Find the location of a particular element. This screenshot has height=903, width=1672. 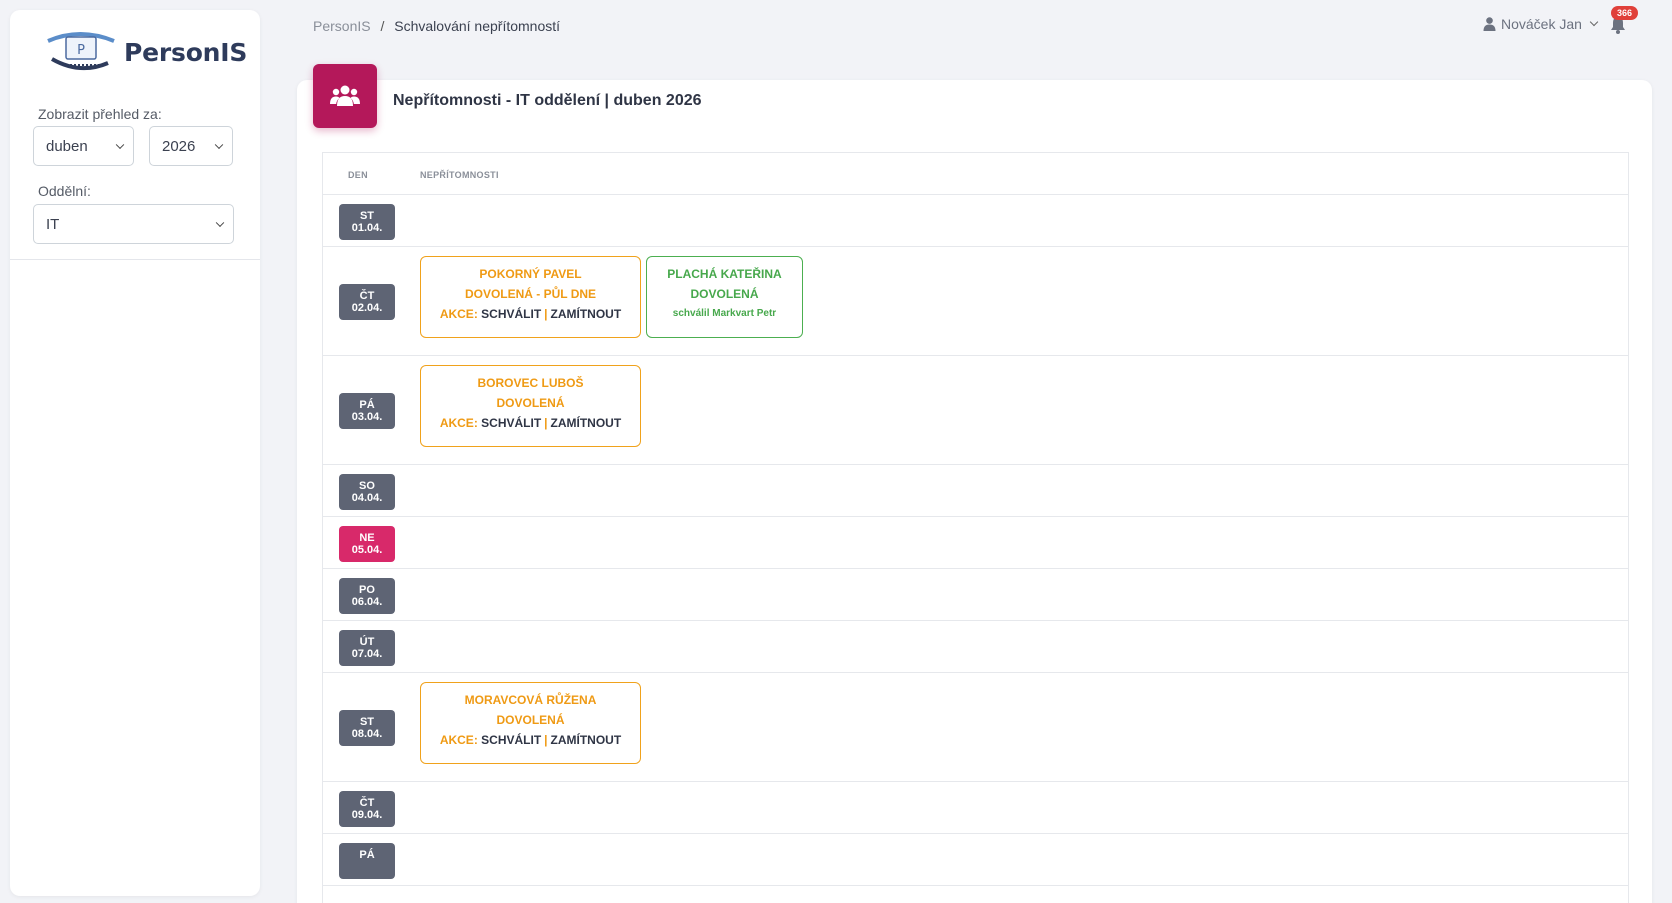

brand-name: PersonIS is located at coordinates (186, 52).